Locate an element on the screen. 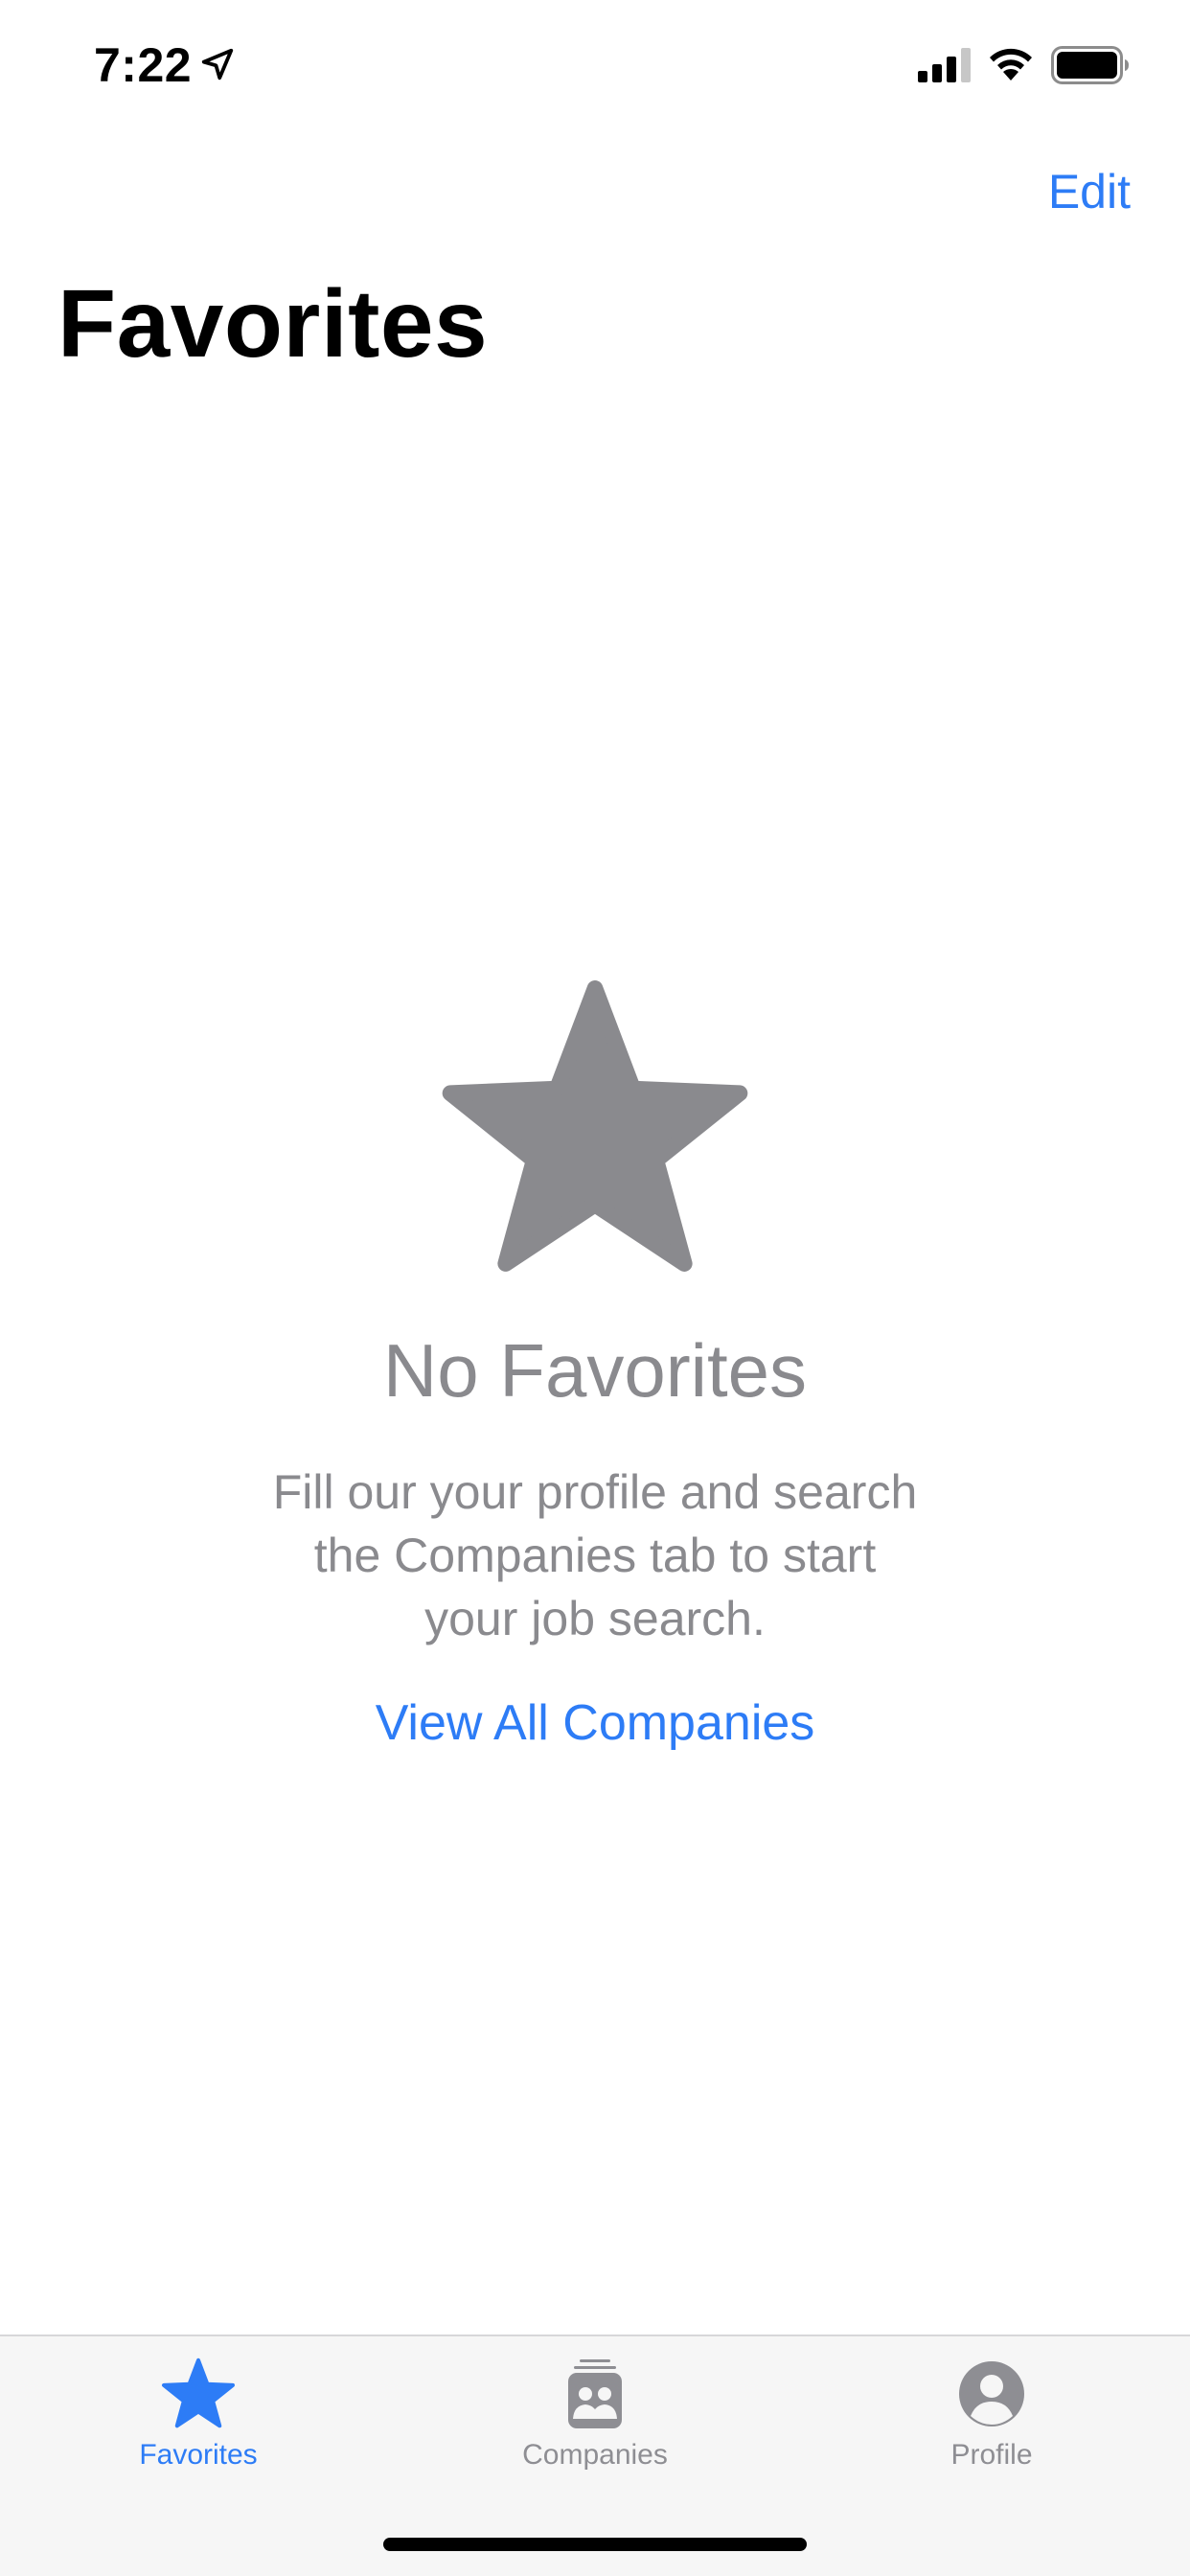 The width and height of the screenshot is (1190, 2576). empty-state-message-line: the Companies tab to start is located at coordinates (595, 1555).